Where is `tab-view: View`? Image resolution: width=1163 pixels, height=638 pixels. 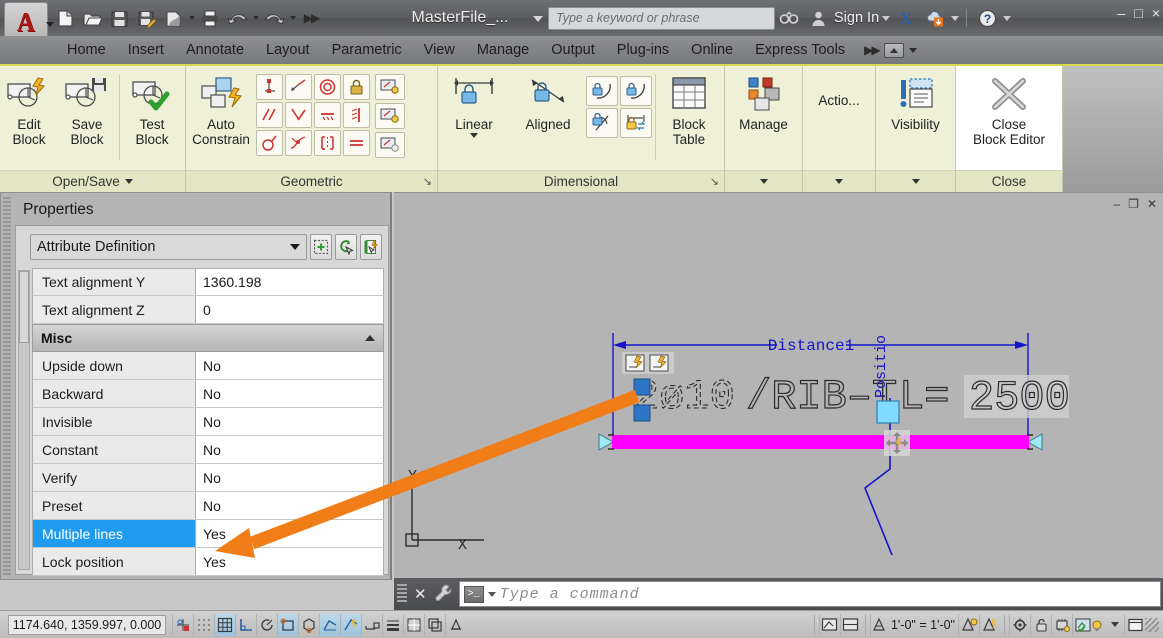
tab-view: View is located at coordinates (439, 50).